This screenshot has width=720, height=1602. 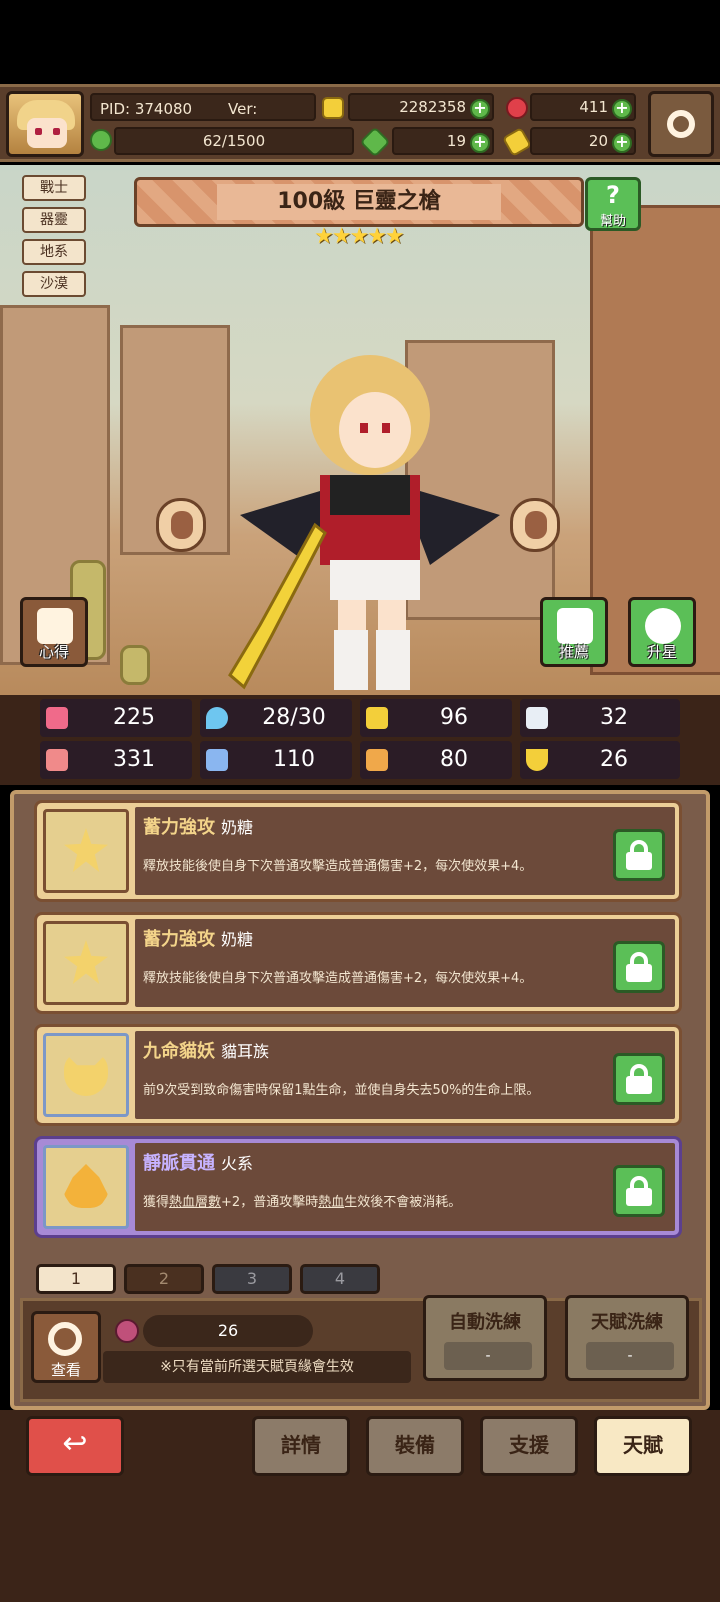 I want to click on notes-button: 心得, so click(x=54, y=632).